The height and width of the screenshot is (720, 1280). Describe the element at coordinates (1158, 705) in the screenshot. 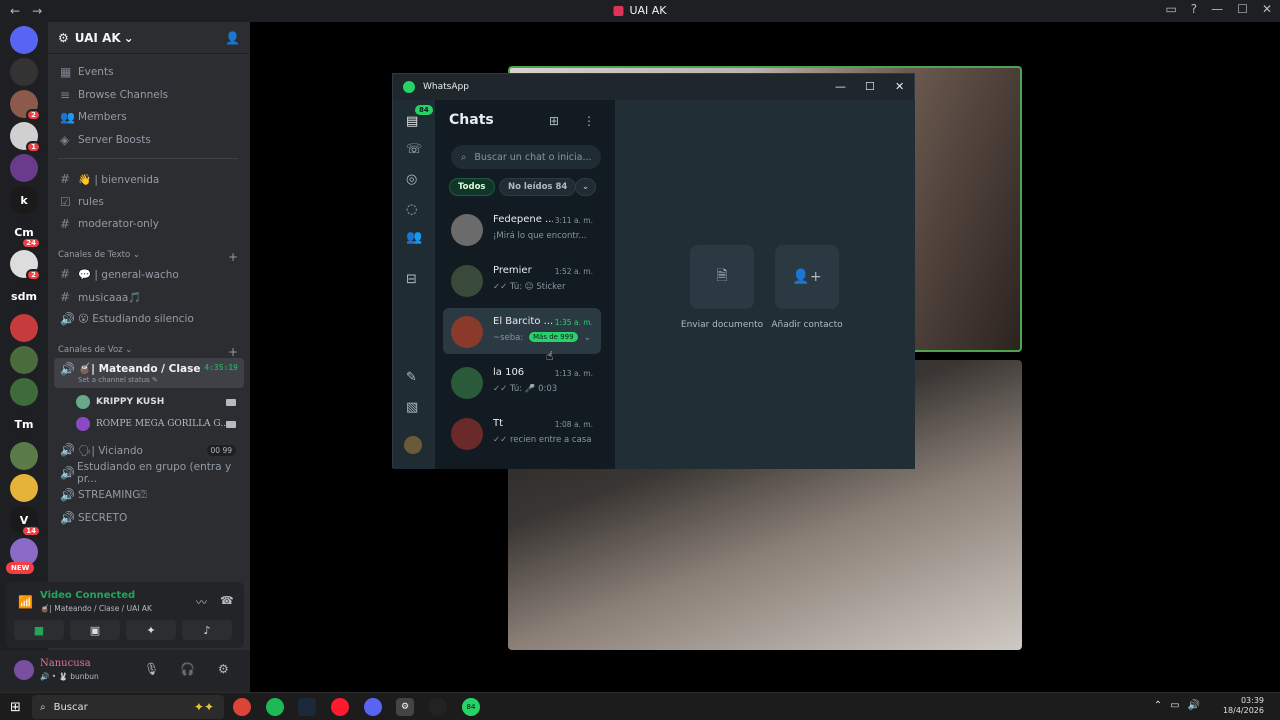

I see `chevron-up-icon: ⌃` at that location.